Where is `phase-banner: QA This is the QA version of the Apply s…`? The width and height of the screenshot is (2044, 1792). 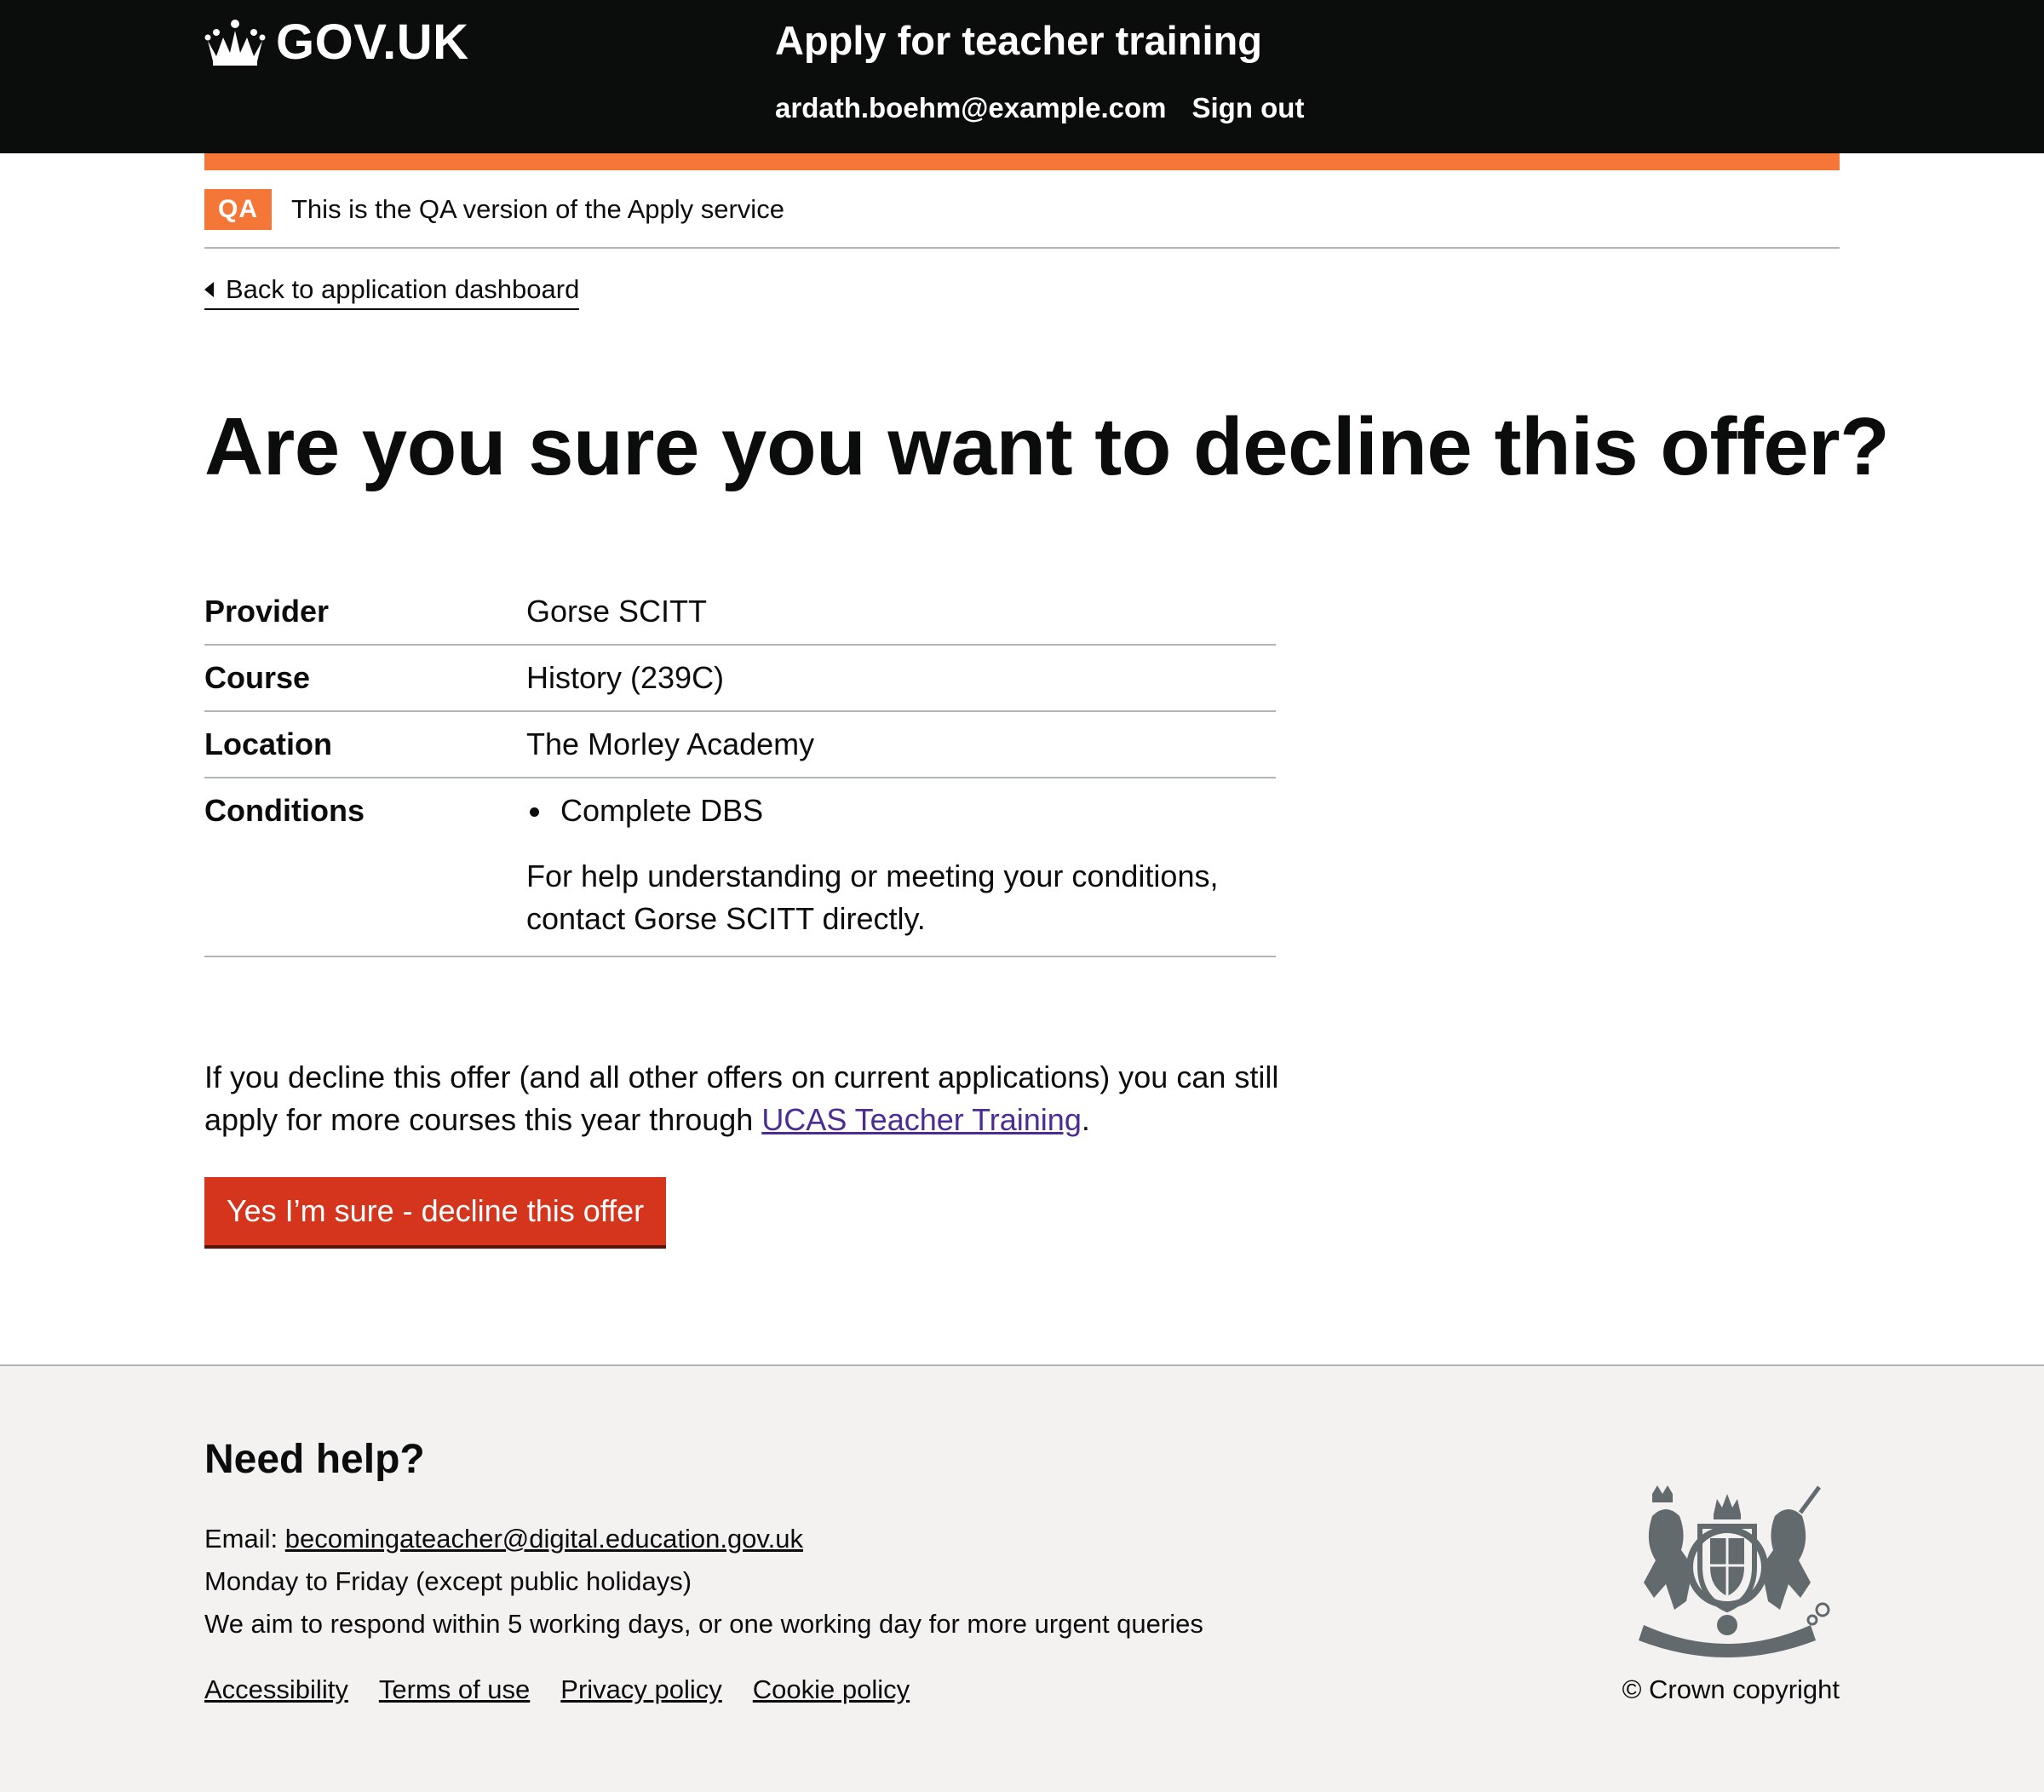 phase-banner: QA This is the QA version of the Apply s… is located at coordinates (1022, 209).